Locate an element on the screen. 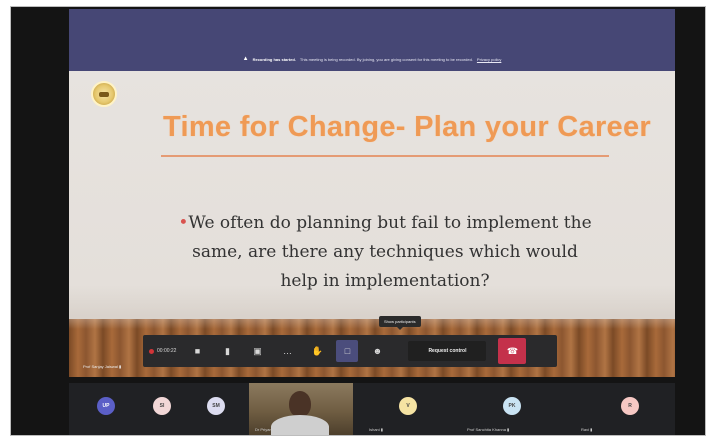 This screenshot has width=716, height=441. camera-icon: ■ is located at coordinates (197, 351).